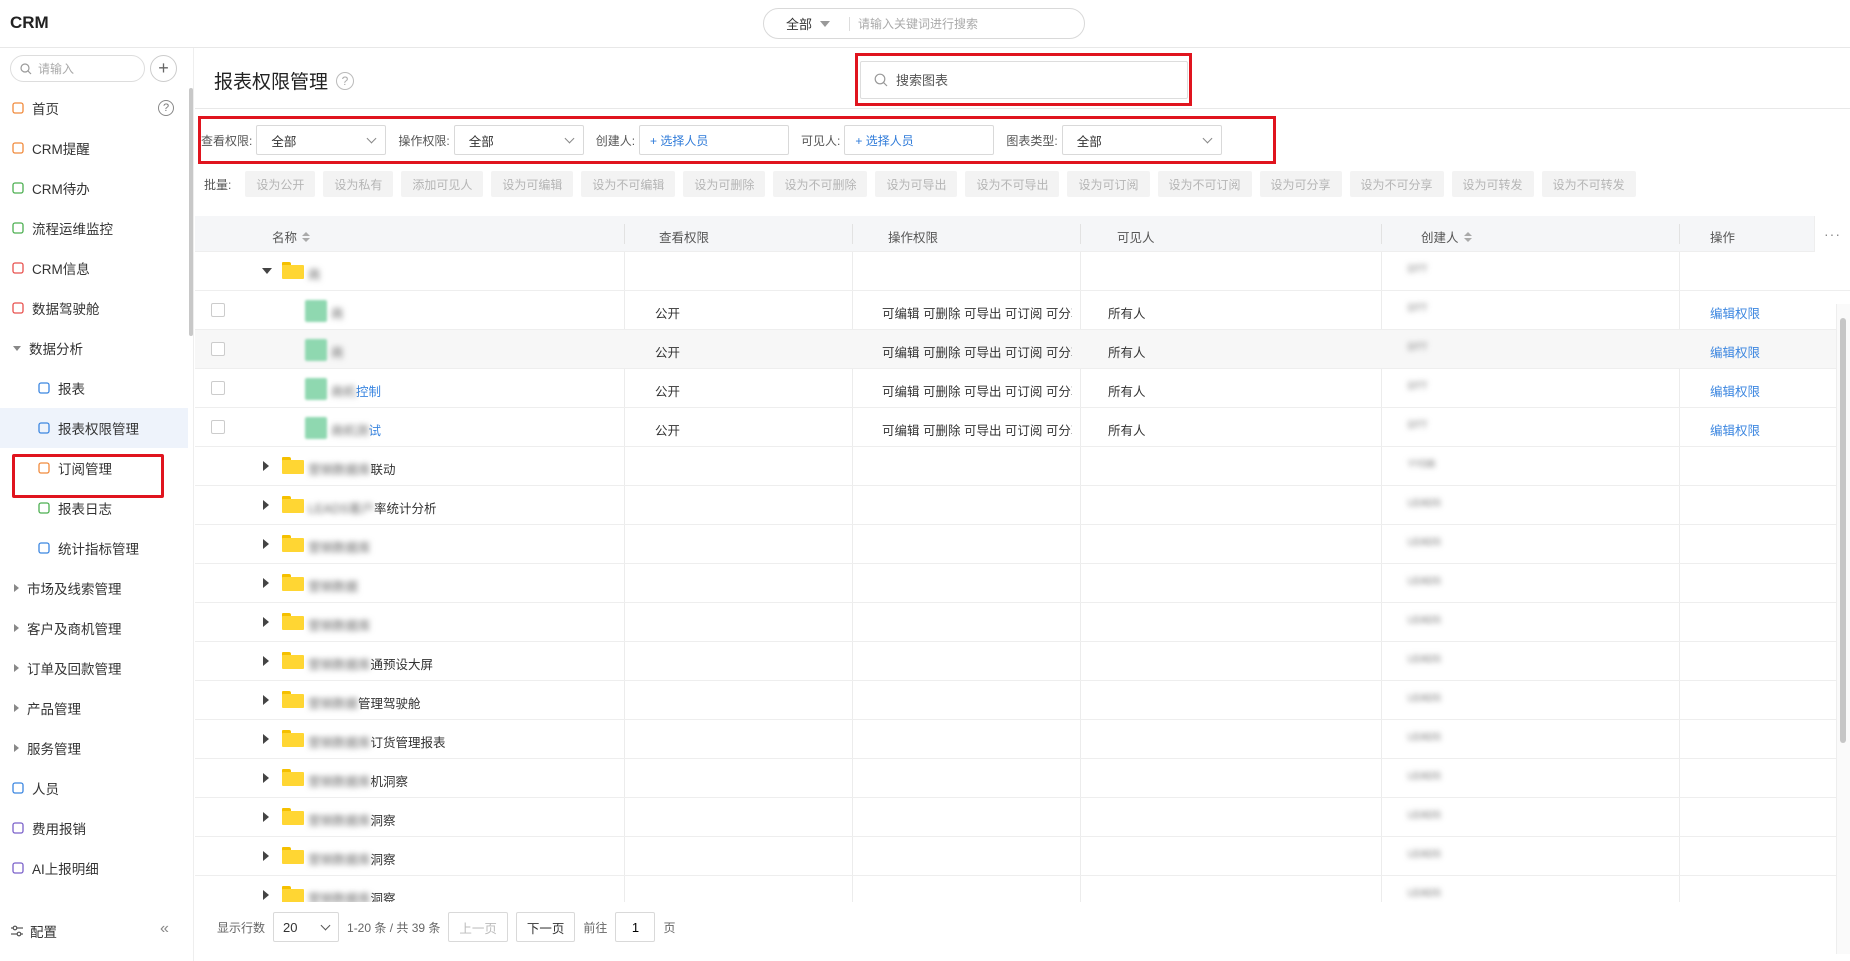 Image resolution: width=1850 pixels, height=961 pixels. Describe the element at coordinates (358, 184) in the screenshot. I see `batch-button-1: 设为私有` at that location.